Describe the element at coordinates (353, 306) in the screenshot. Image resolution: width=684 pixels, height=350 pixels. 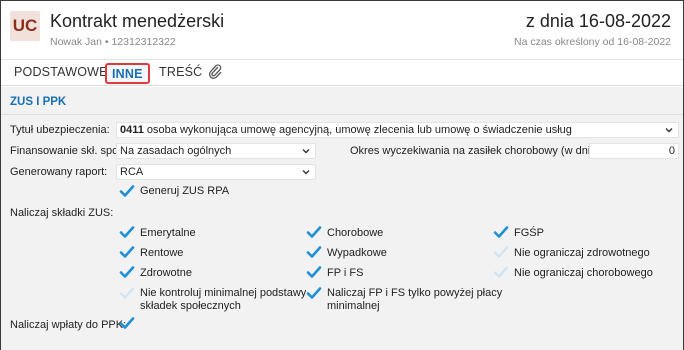
I see `fp-fs-above-min-line2: minimalnej` at that location.